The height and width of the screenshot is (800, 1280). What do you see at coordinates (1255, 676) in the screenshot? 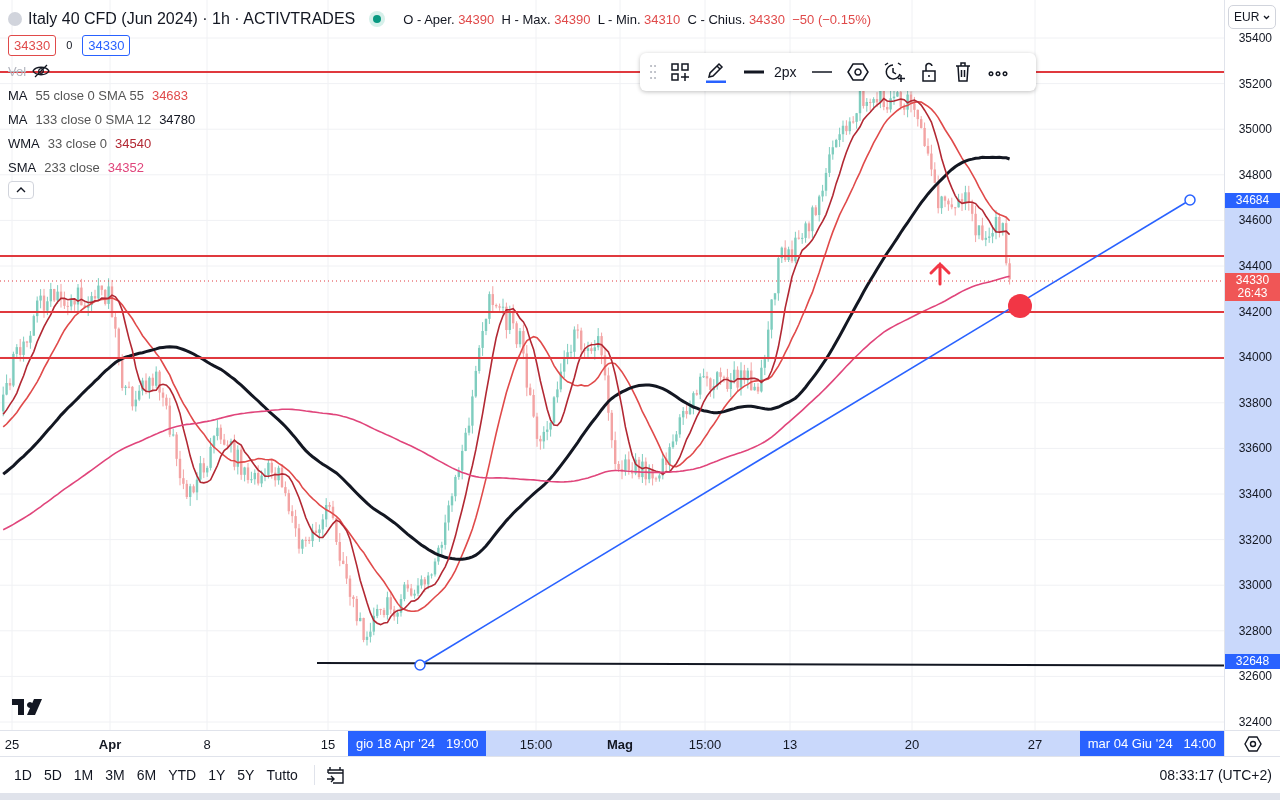
I see `price-tick: 32600` at bounding box center [1255, 676].